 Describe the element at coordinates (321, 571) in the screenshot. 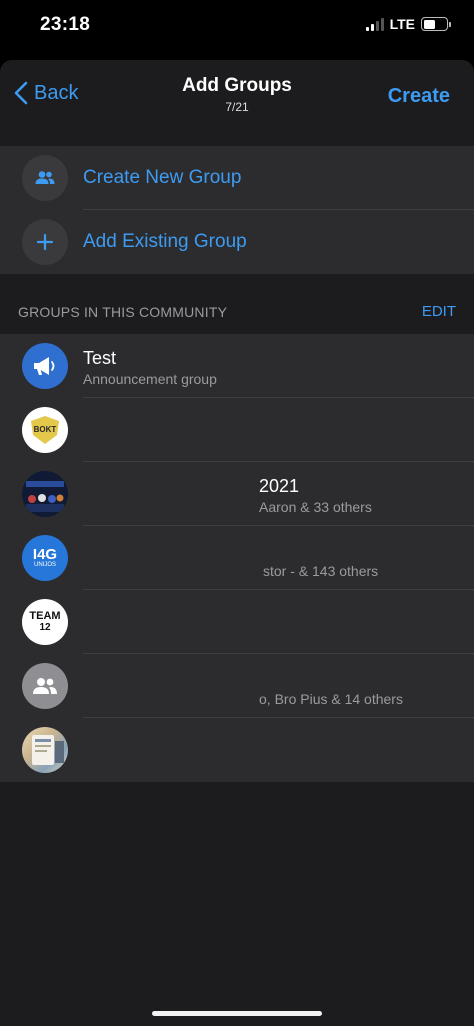

I see `group-subtitle: stor - & 143 others` at that location.